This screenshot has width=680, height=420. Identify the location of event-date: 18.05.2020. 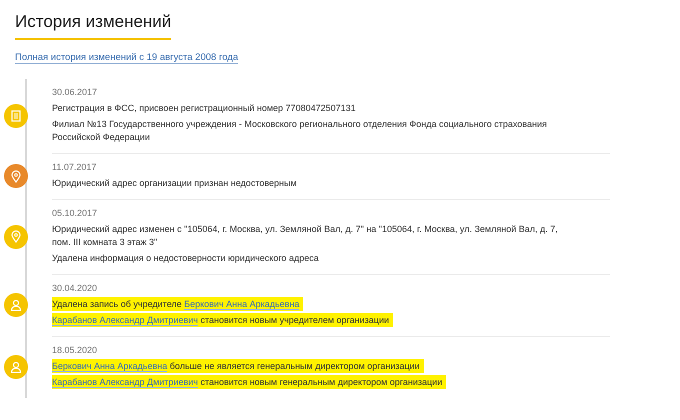
(75, 350).